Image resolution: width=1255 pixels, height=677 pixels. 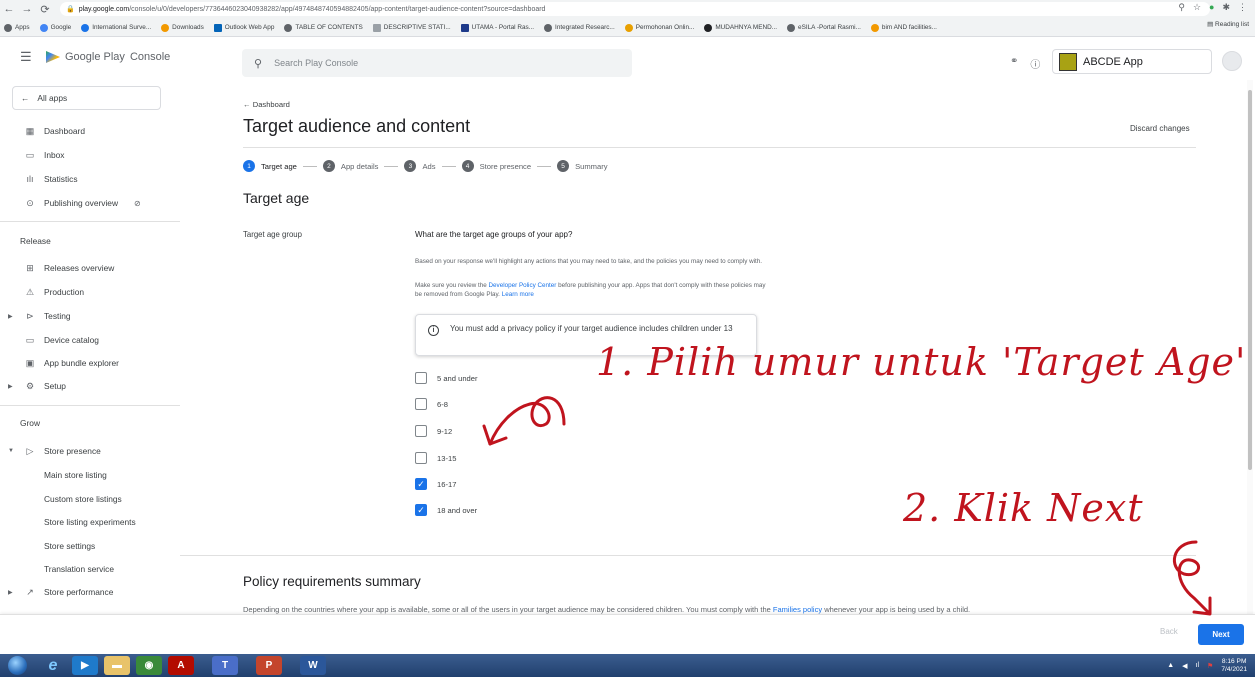 What do you see at coordinates (149, 665) in the screenshot?
I see `chrome-icon: ◉` at bounding box center [149, 665].